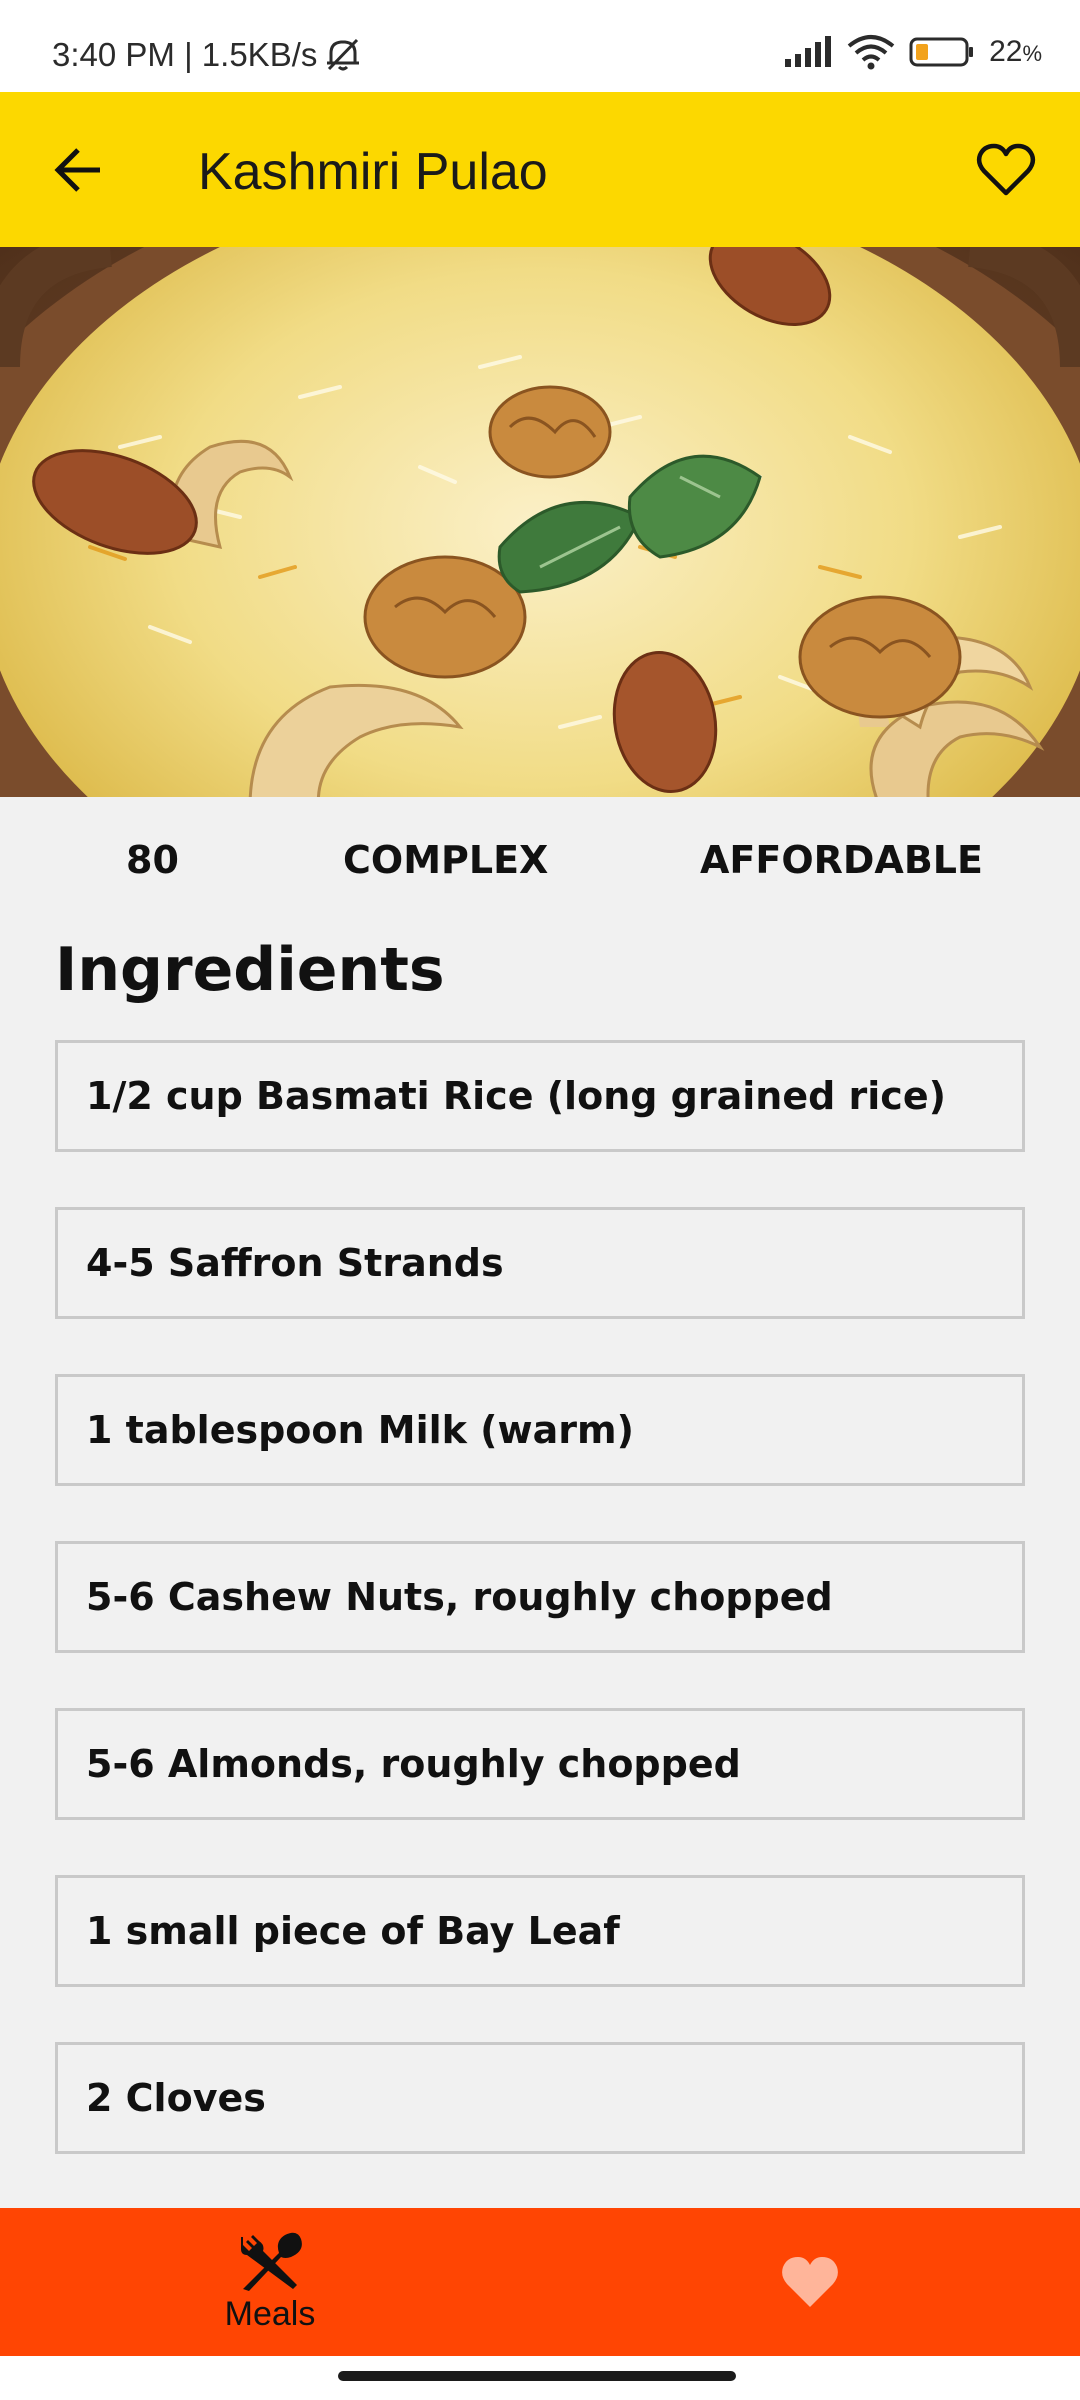 The height and width of the screenshot is (2400, 1080). Describe the element at coordinates (808, 51) in the screenshot. I see `signal-icon` at that location.